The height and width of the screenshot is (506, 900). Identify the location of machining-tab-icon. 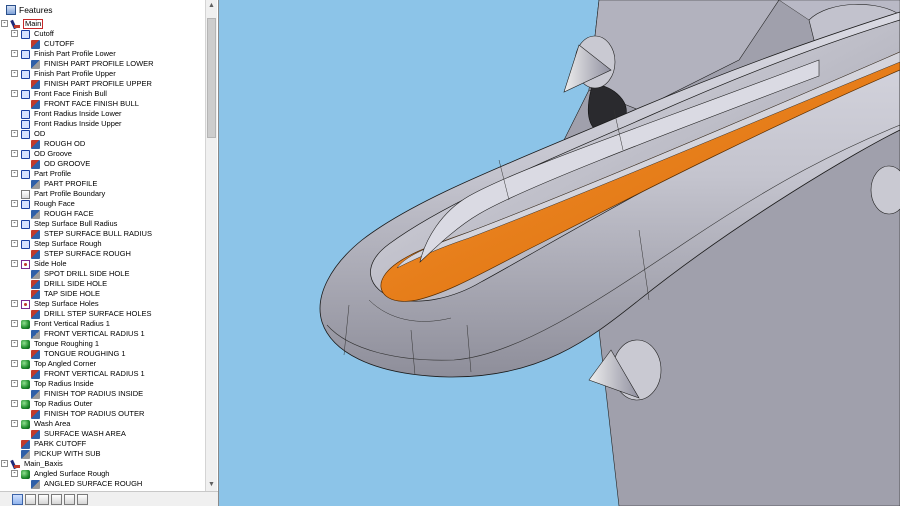
(43, 499).